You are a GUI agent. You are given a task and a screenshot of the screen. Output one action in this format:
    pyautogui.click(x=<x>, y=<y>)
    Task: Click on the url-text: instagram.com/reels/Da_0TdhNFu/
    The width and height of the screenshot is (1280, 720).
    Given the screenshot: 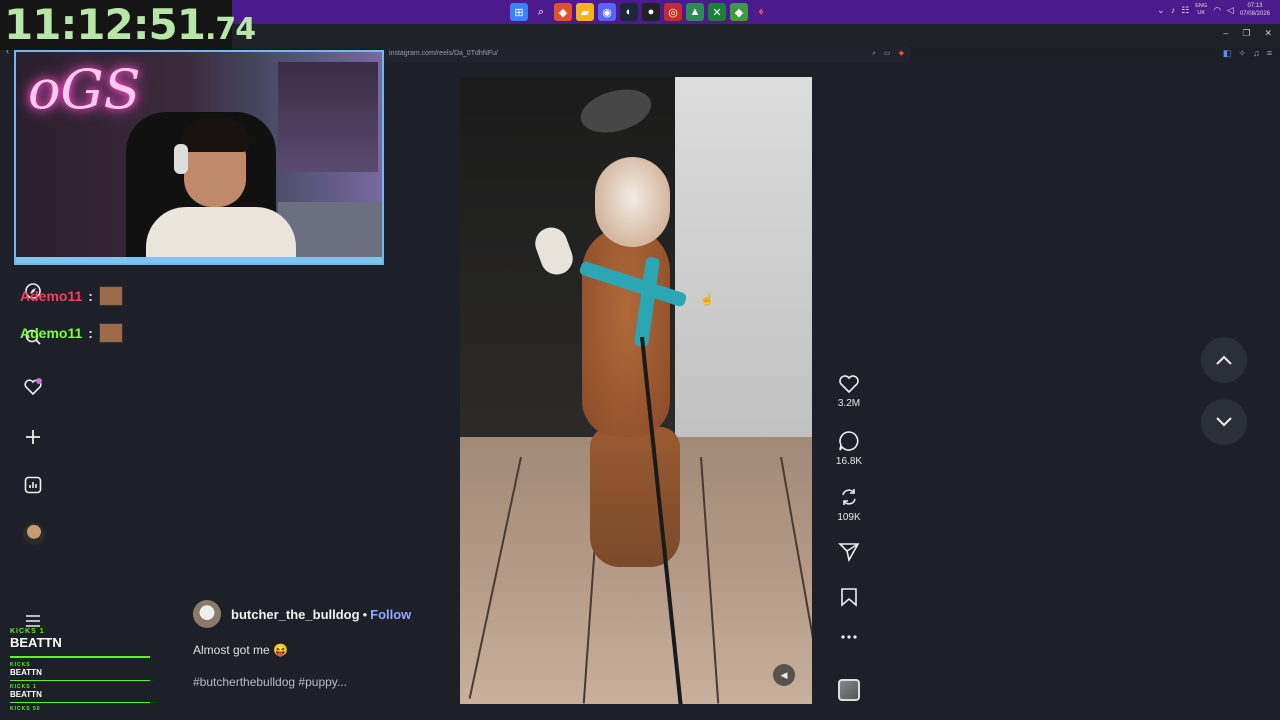 What is the action you would take?
    pyautogui.click(x=443, y=53)
    